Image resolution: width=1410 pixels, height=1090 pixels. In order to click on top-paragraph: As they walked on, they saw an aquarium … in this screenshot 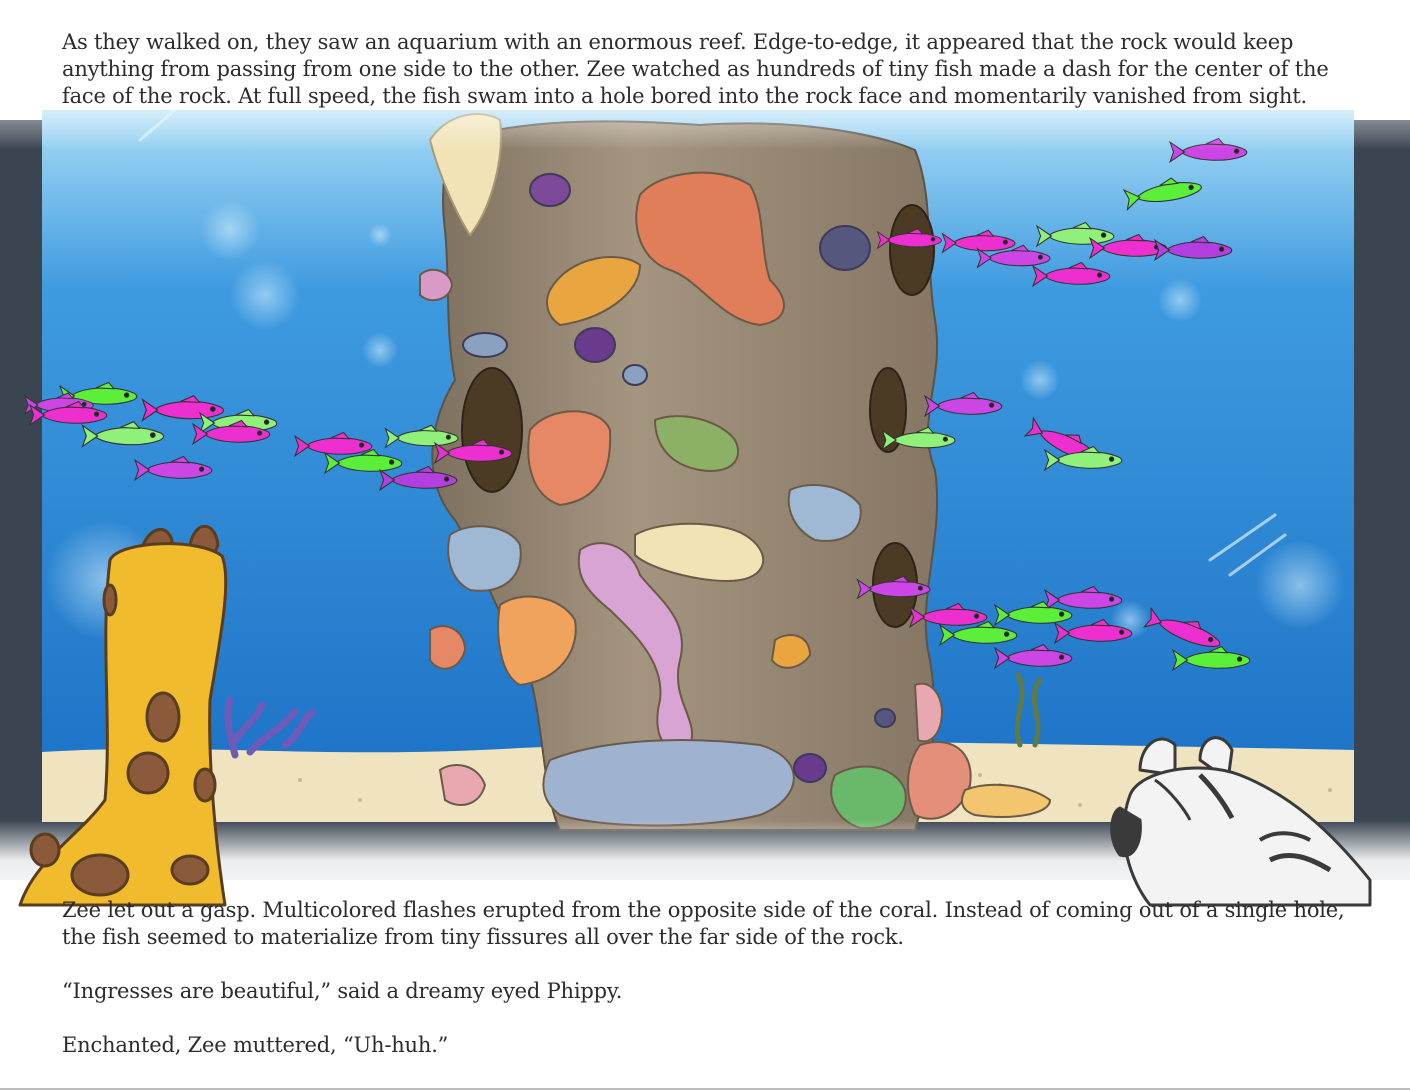, I will do `click(712, 69)`.